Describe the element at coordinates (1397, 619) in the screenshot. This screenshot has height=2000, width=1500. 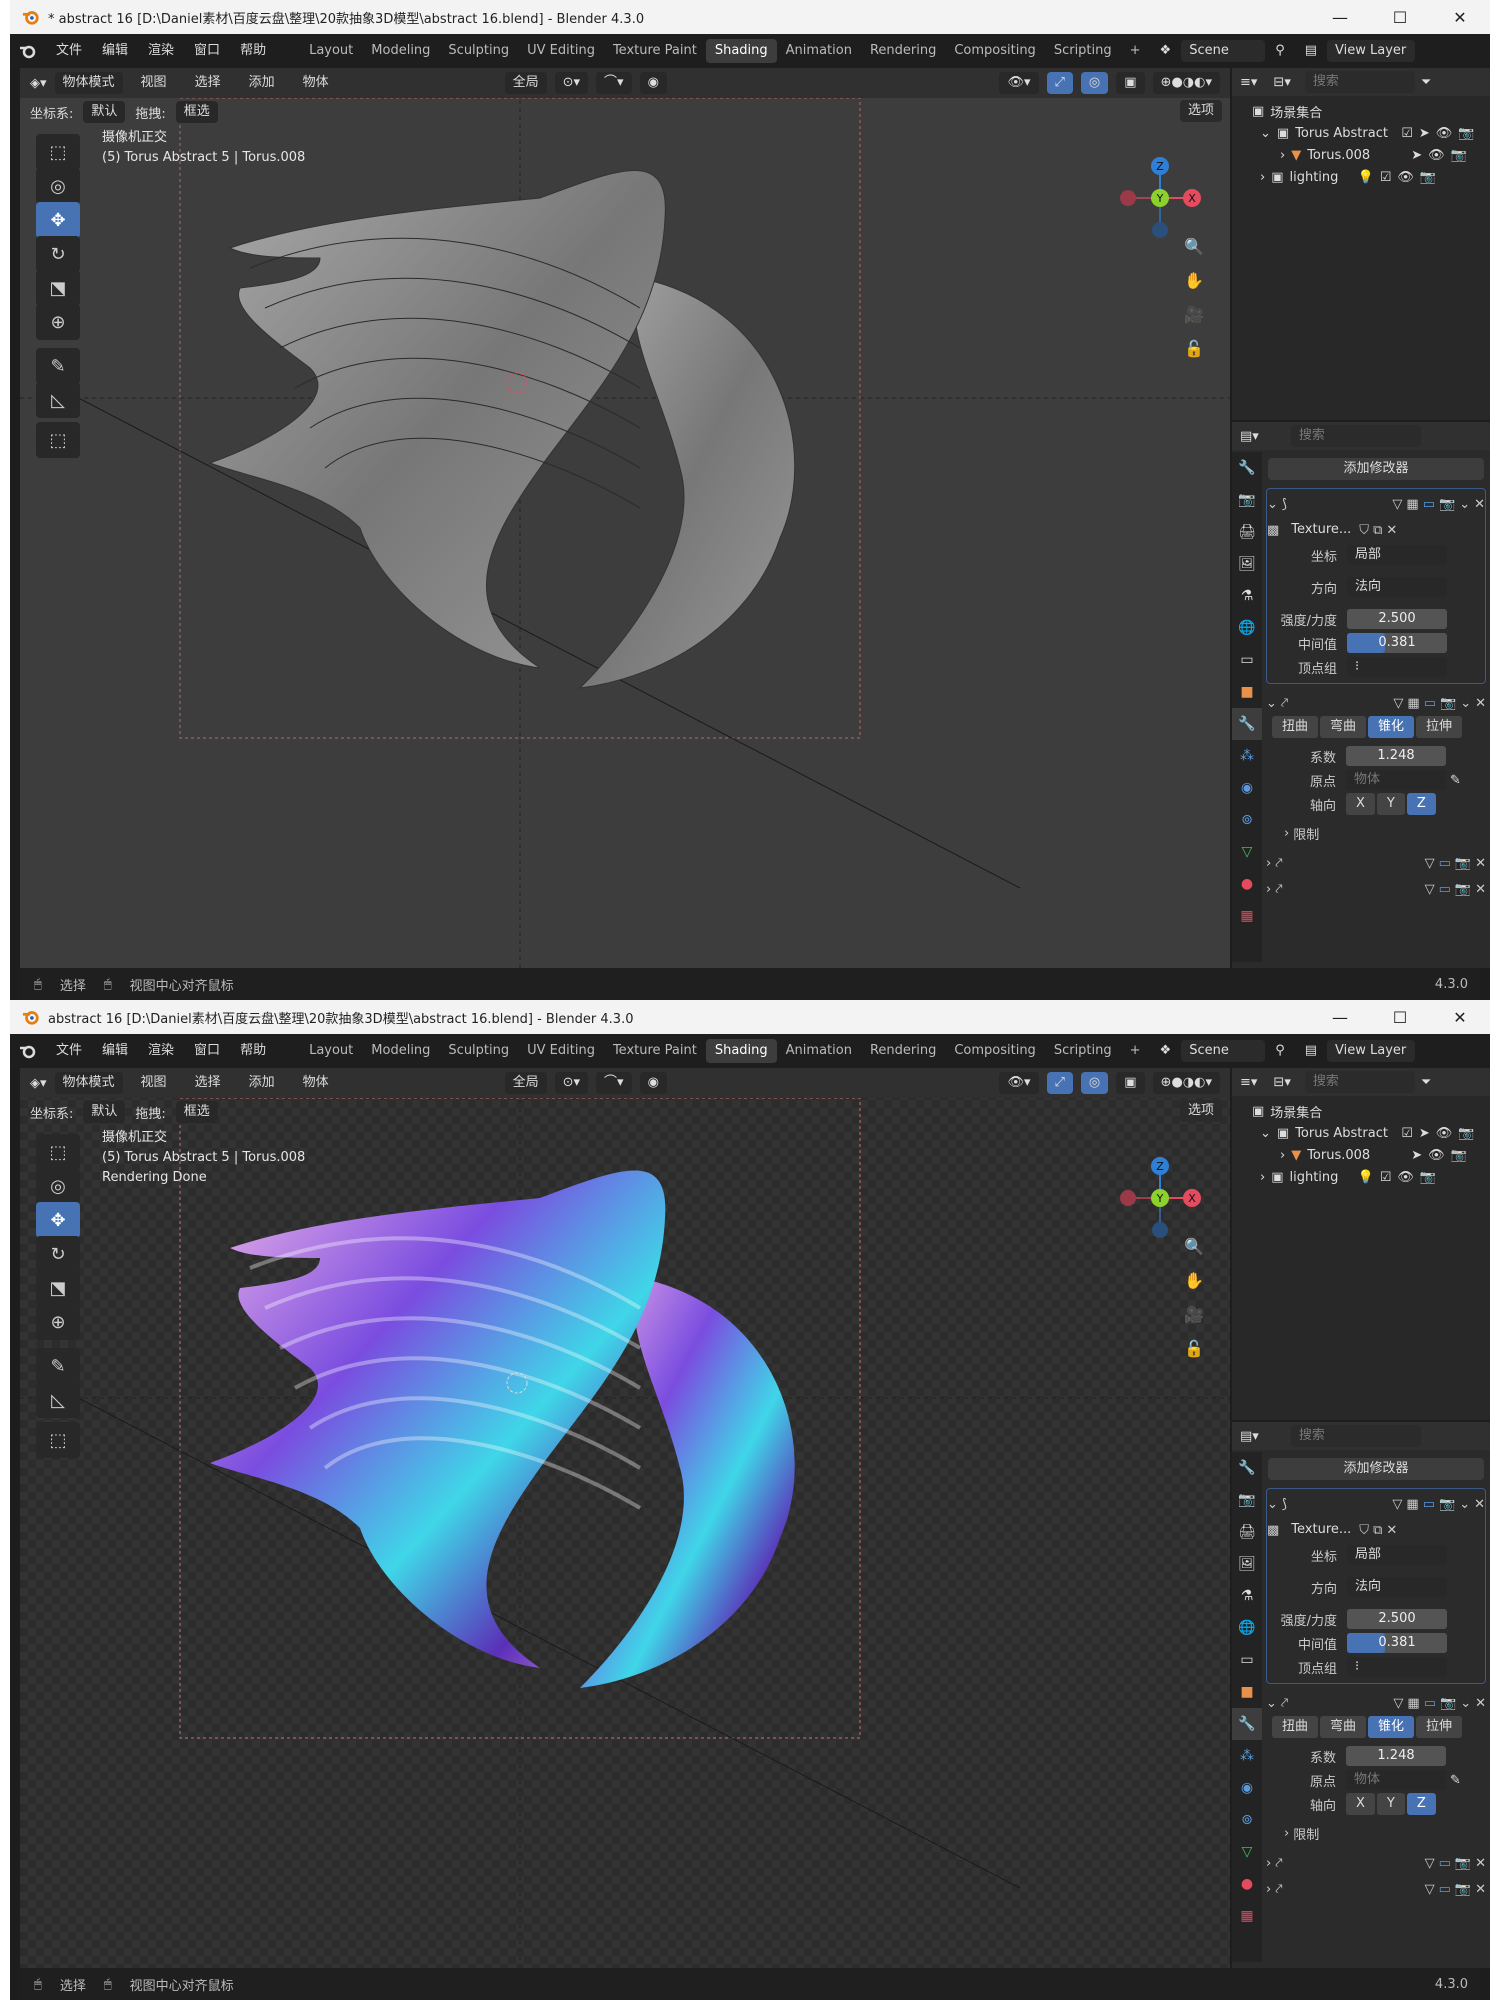
I see `strength-input: 2.500` at that location.